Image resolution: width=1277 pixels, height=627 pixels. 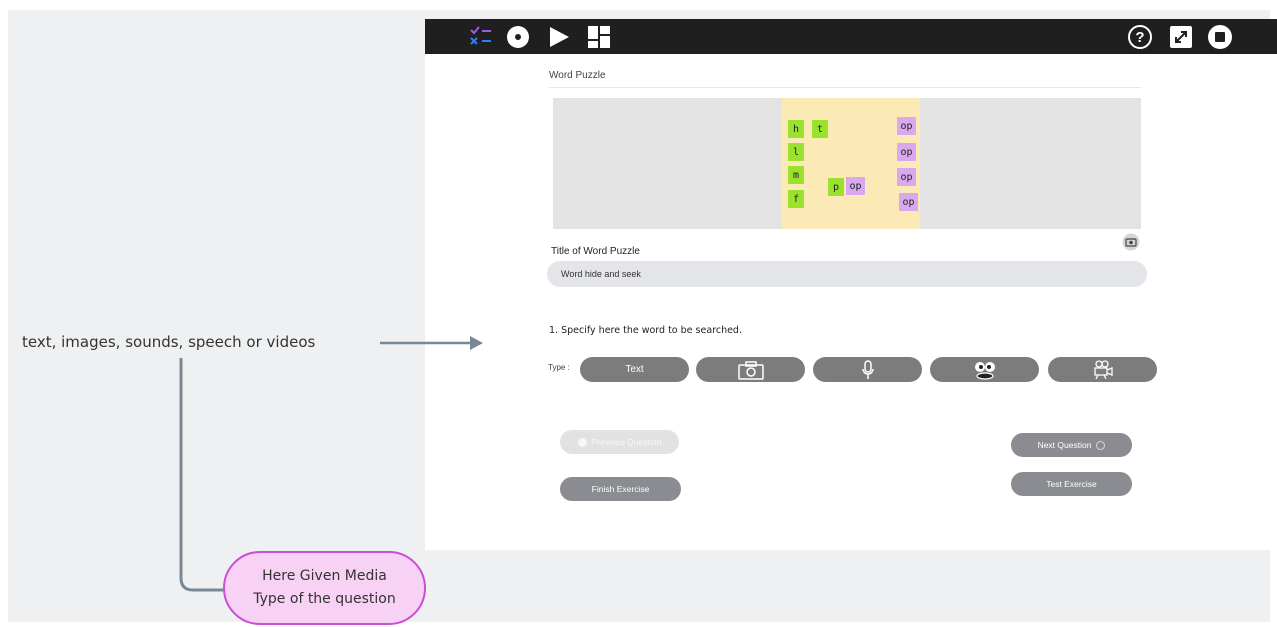 What do you see at coordinates (201, 475) in the screenshot?
I see `bubble-connector` at bounding box center [201, 475].